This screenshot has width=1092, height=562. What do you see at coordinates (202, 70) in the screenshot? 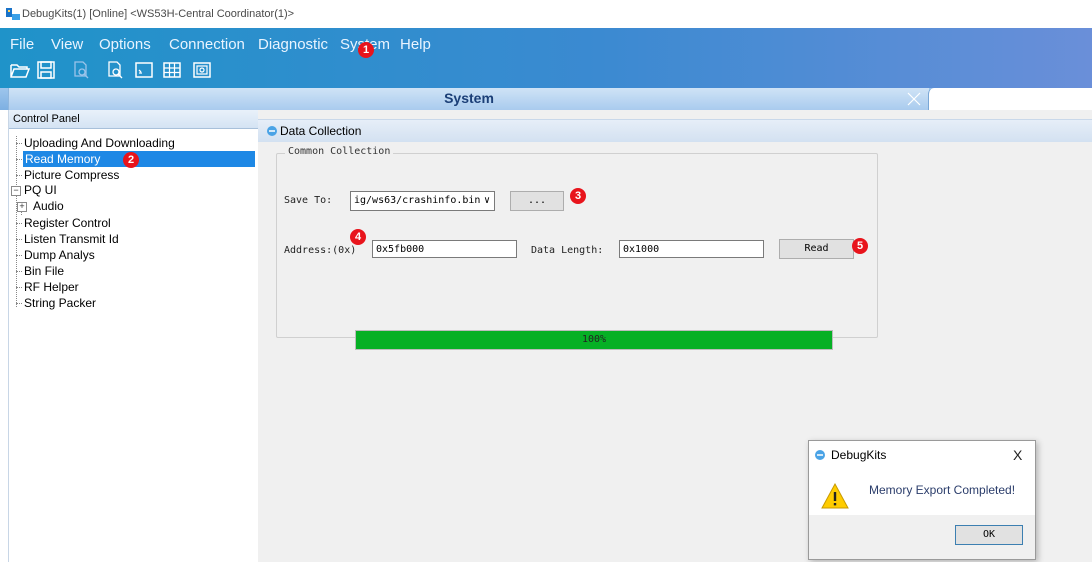
I see `camera-icon` at bounding box center [202, 70].